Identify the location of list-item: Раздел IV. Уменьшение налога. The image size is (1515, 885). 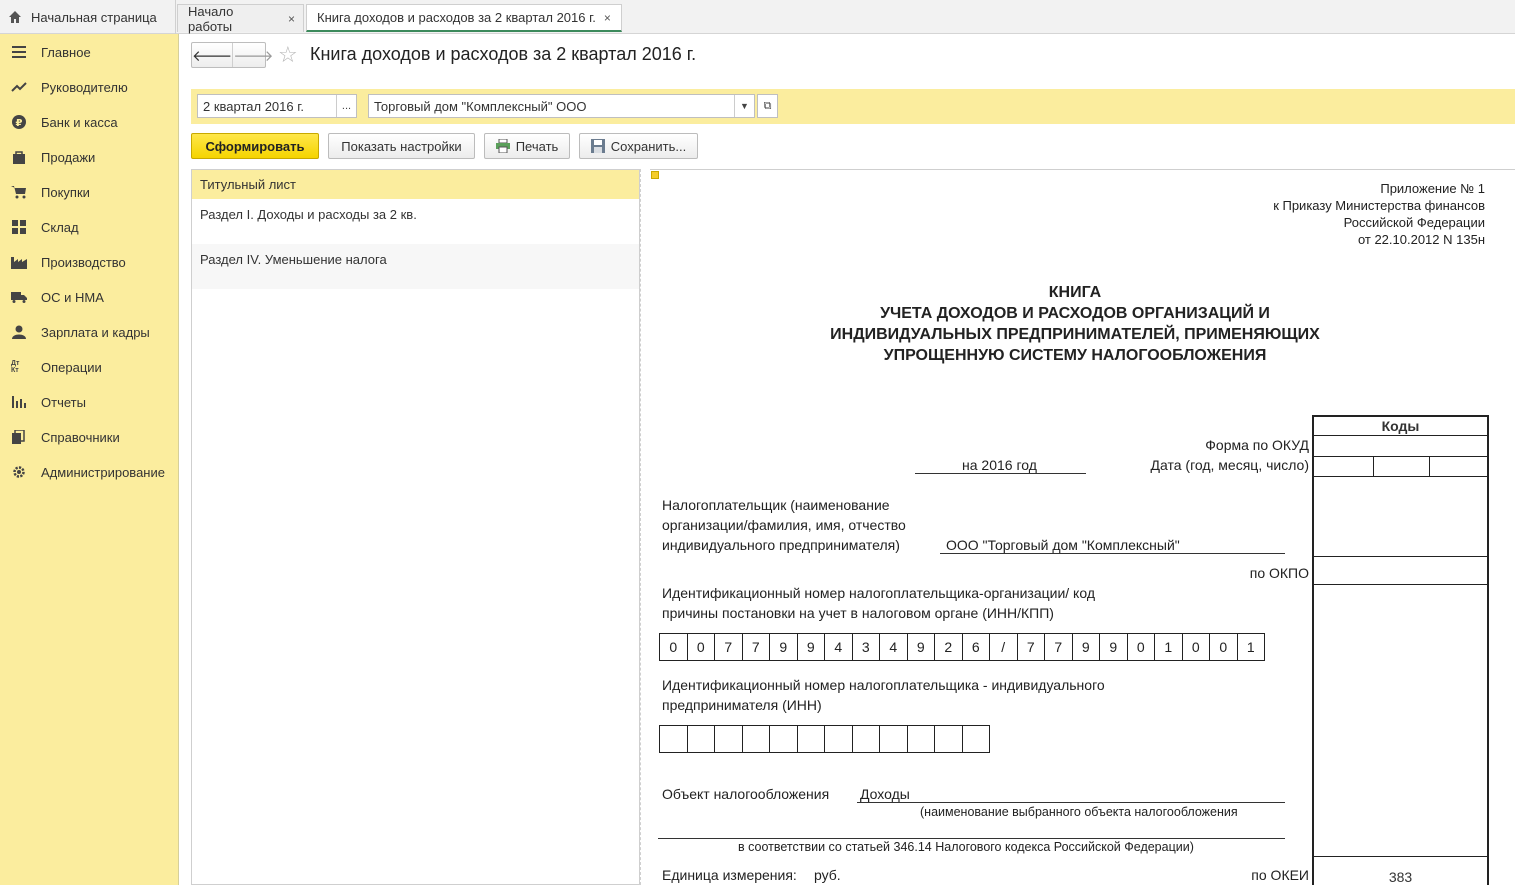
(415, 266).